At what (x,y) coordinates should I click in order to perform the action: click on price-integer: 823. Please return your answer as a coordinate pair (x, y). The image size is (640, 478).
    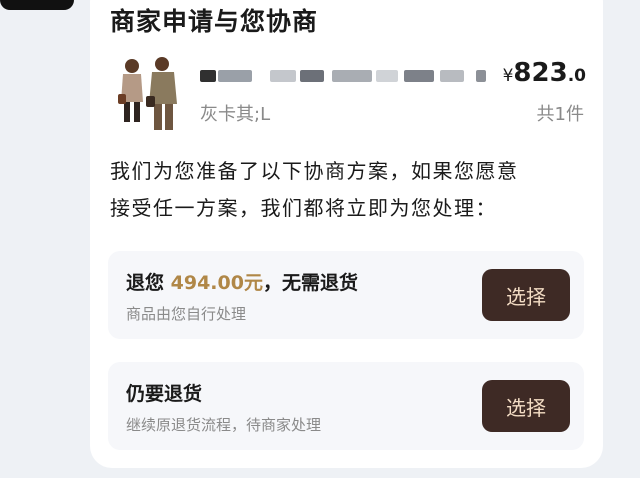
    Looking at the image, I should click on (540, 73).